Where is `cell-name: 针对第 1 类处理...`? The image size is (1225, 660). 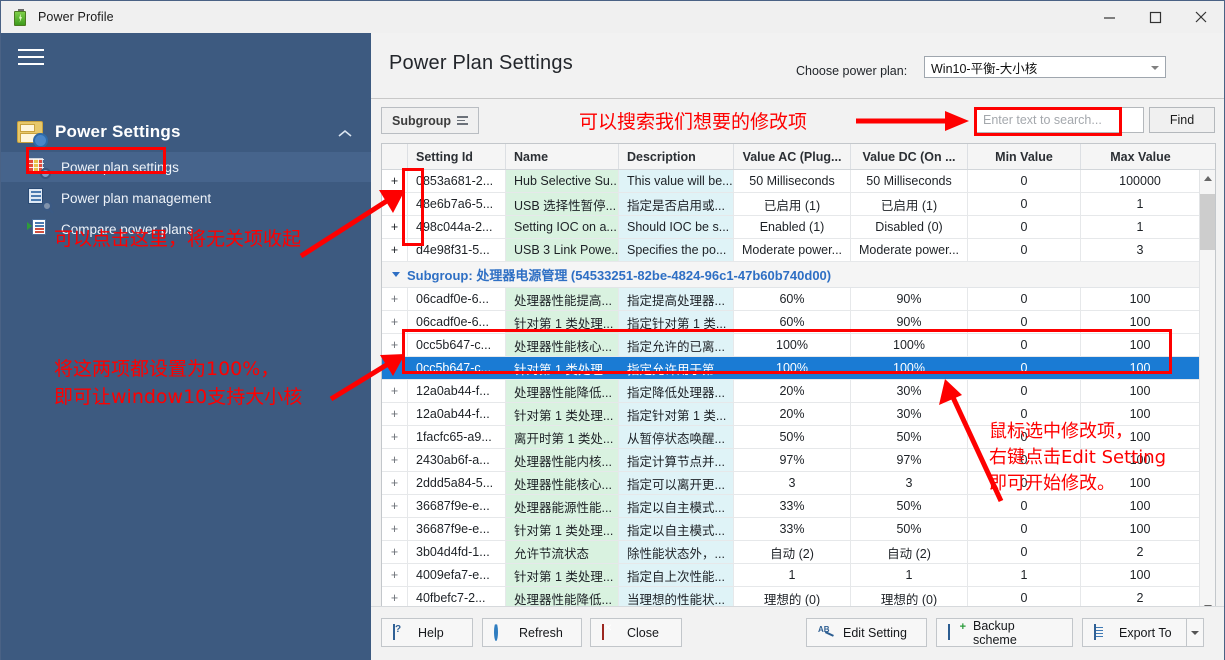
cell-name: 针对第 1 类处理... is located at coordinates (562, 414).